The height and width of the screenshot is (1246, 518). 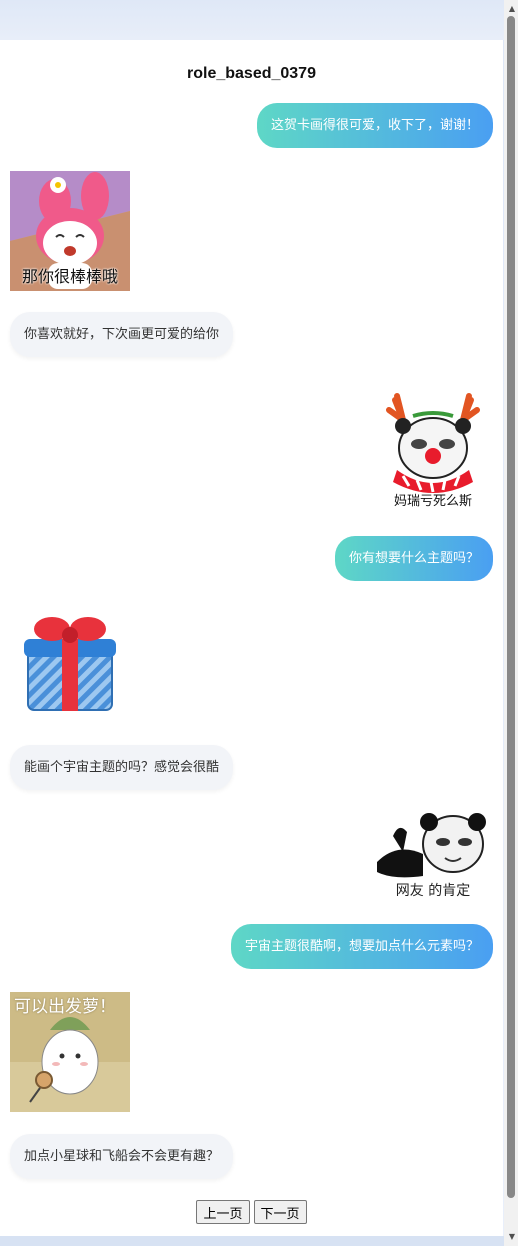 I want to click on message-bubble-outgoing: 这贺卡画得很可爱，收下了，谢谢！, so click(x=374, y=125).